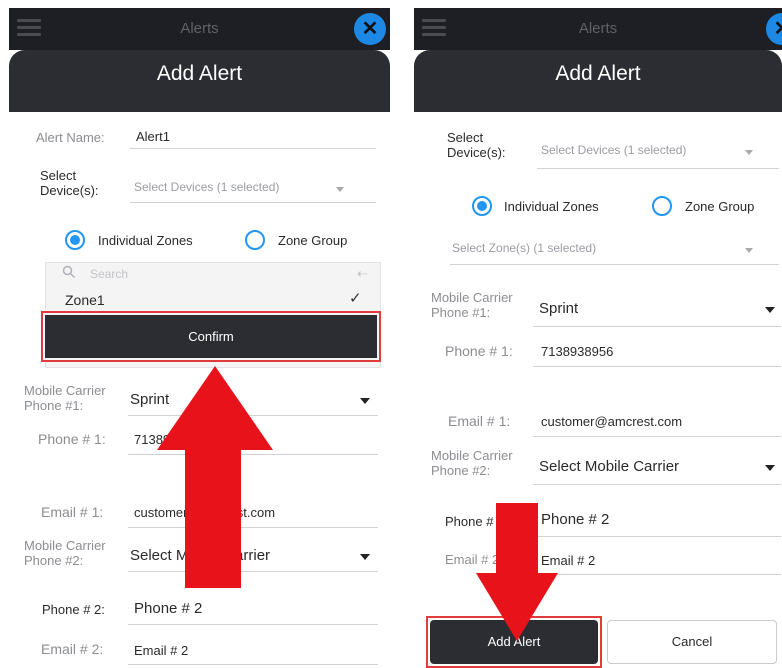 Image resolution: width=782 pixels, height=668 pixels. I want to click on phone2-label: Phone # 2:, so click(73, 609).